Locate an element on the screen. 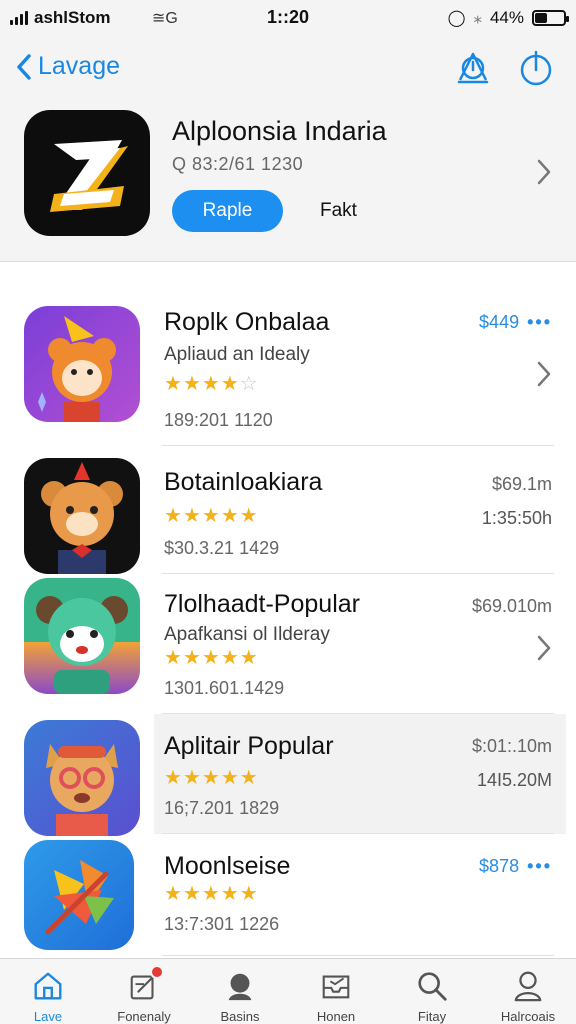  bear-app-icon is located at coordinates (82, 516).